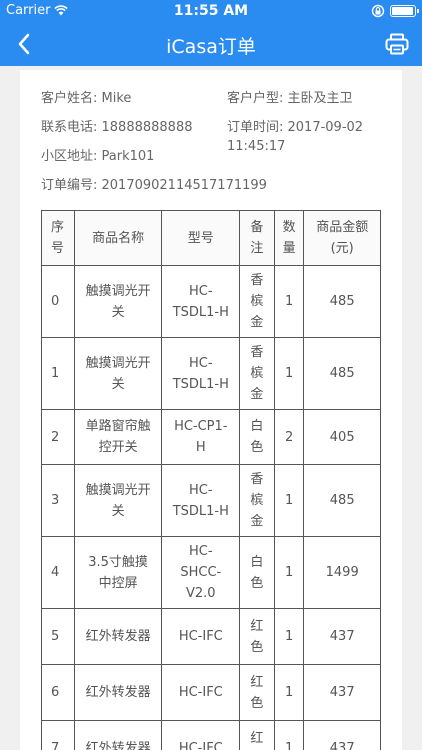  I want to click on customer-phone: 联系电话: 18888888888, so click(117, 127).